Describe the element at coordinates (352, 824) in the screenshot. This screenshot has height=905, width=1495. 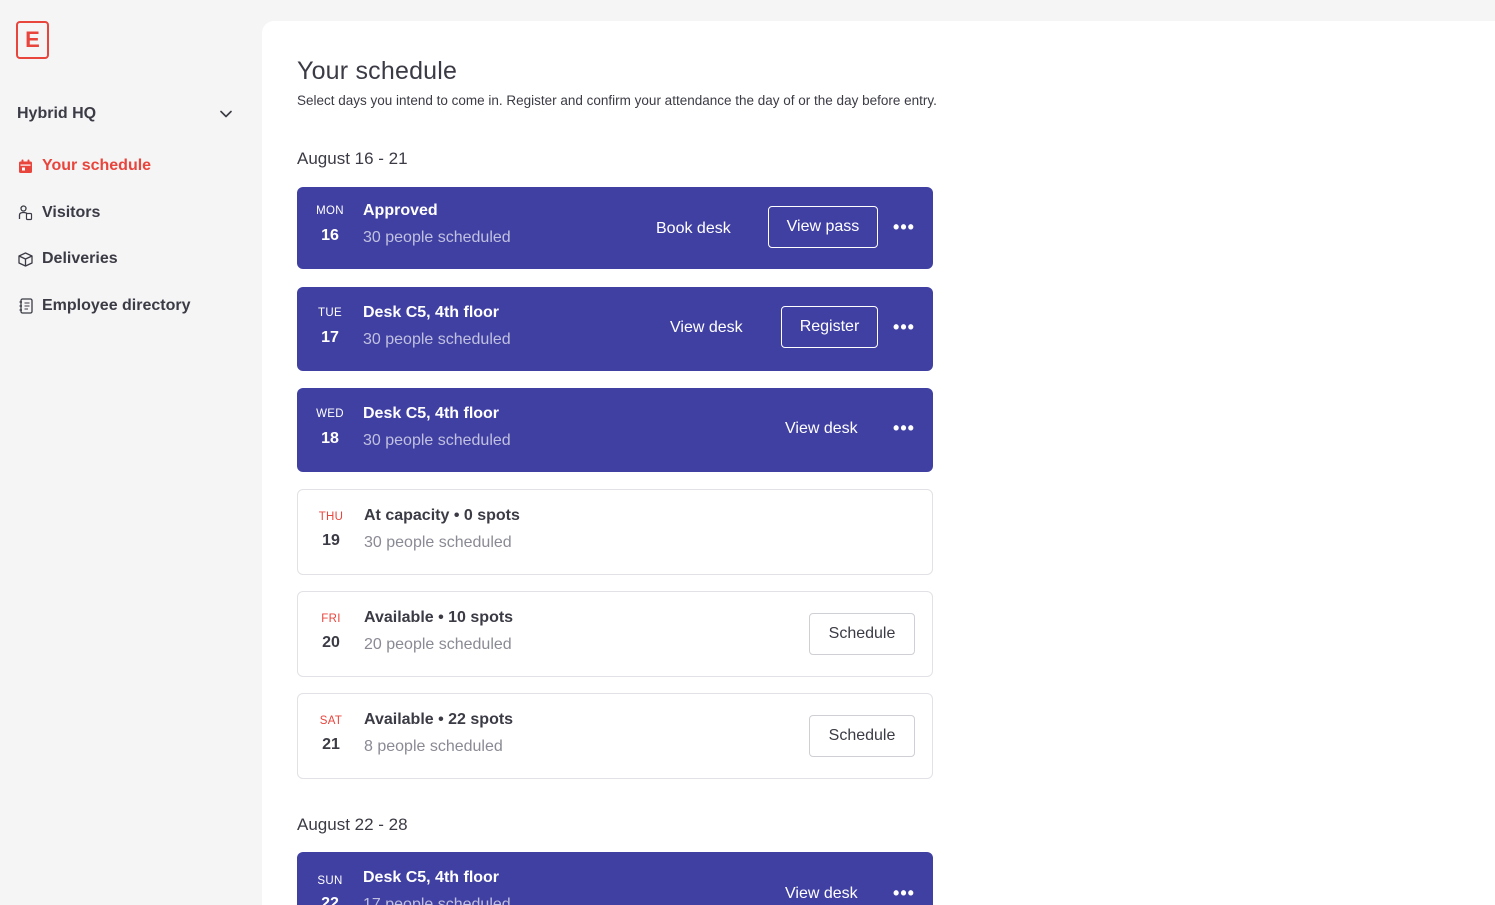
I see `week-label: August 22 - 28` at that location.